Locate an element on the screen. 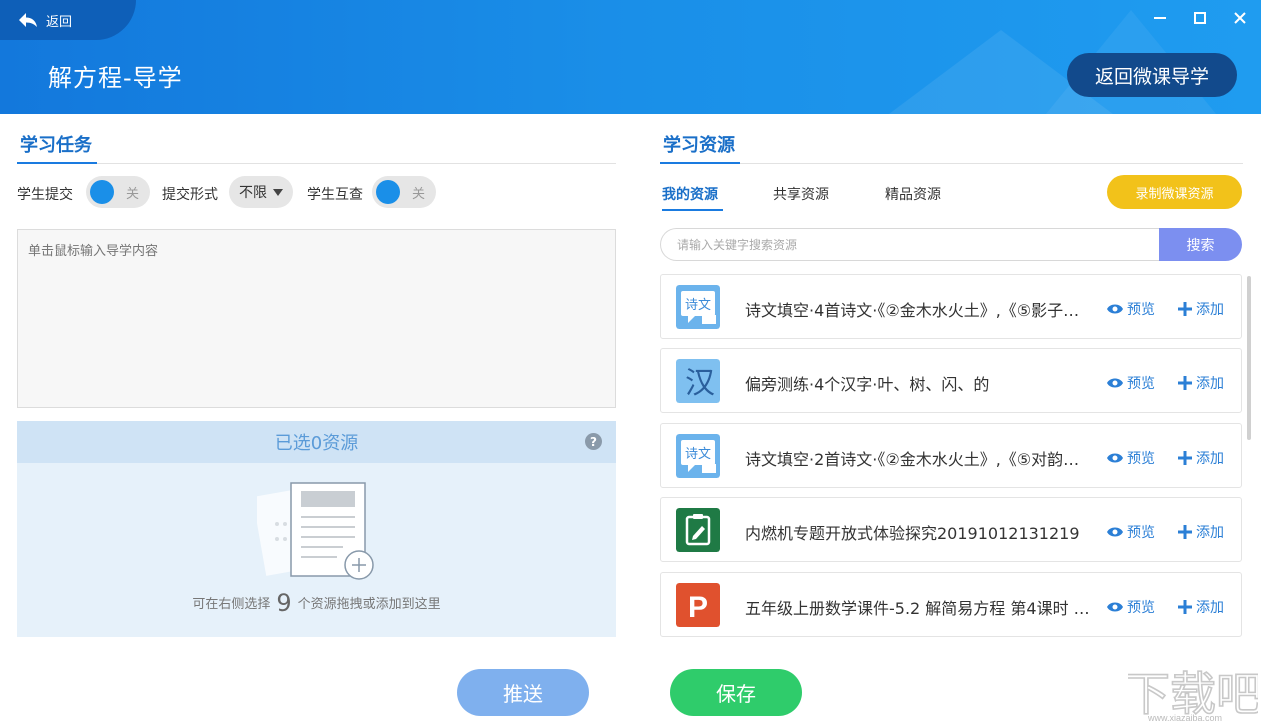 This screenshot has height=725, width=1261. list-item: 汉 偏旁测练·4个汉字·叶、树、闪、的 预览 添加 is located at coordinates (951, 380).